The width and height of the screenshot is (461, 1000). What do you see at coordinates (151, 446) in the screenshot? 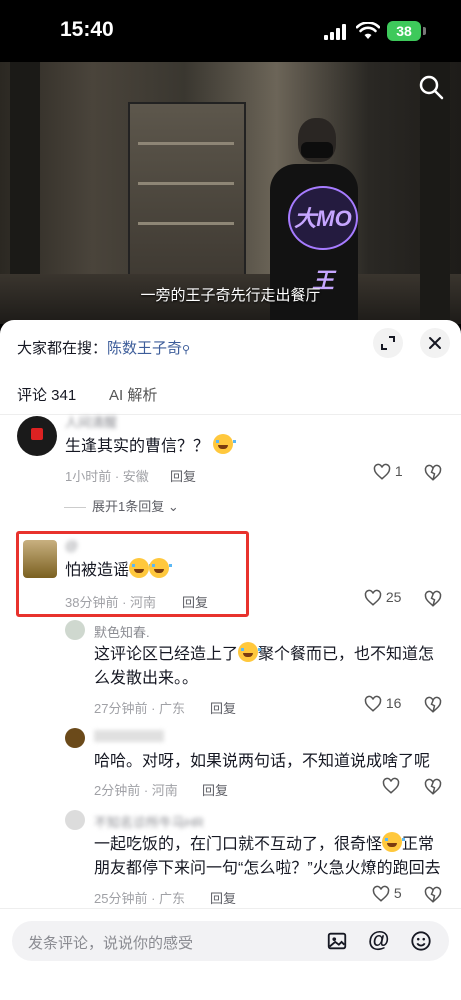
I see `comment-text: 生逢其实的曹信？？` at bounding box center [151, 446].